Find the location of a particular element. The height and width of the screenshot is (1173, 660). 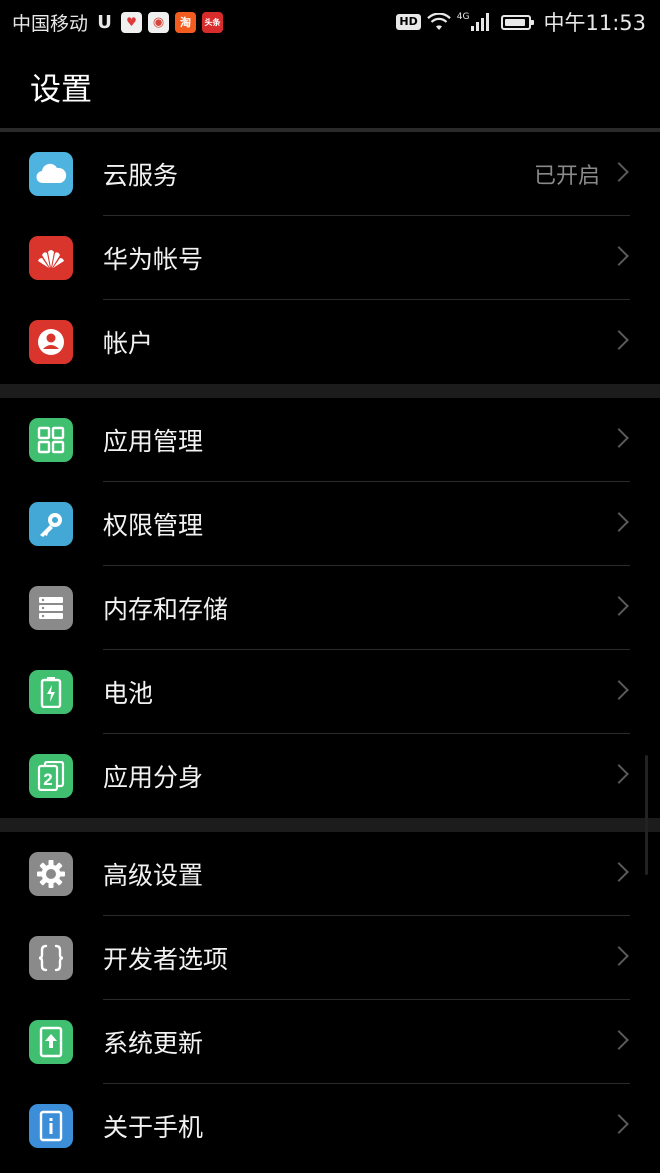

settings-item-huawei-account: 华为帐号 is located at coordinates (330, 258).